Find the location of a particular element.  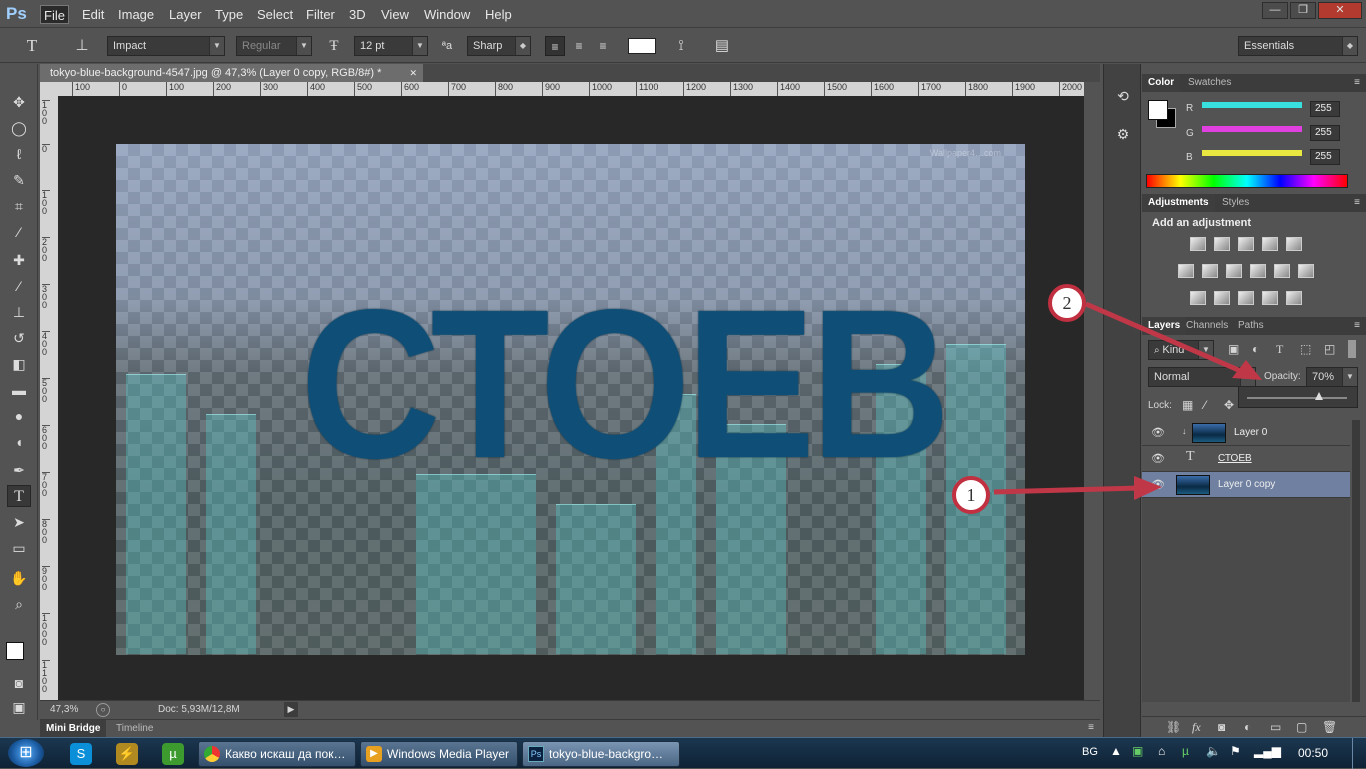

volume-icon: 🔈 is located at coordinates (1213, 751).